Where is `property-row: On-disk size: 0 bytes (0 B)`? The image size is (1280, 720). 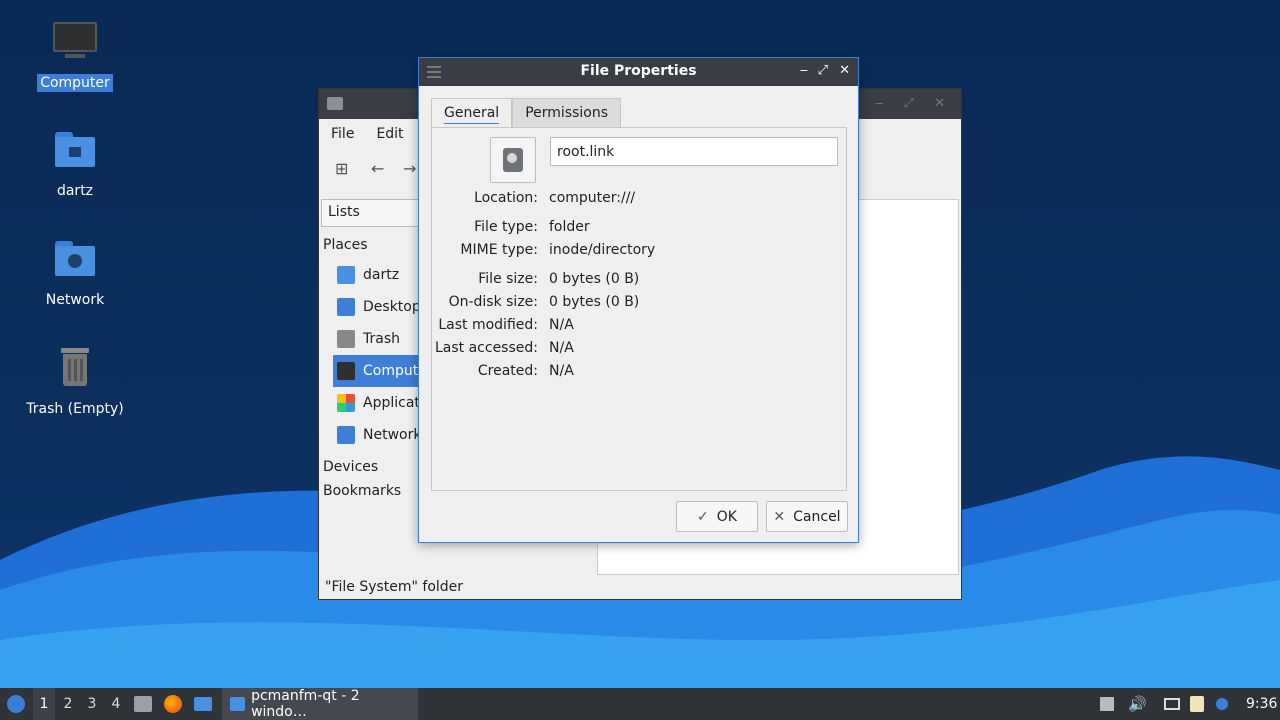 property-row: On-disk size: 0 bytes (0 B) is located at coordinates (640, 305).